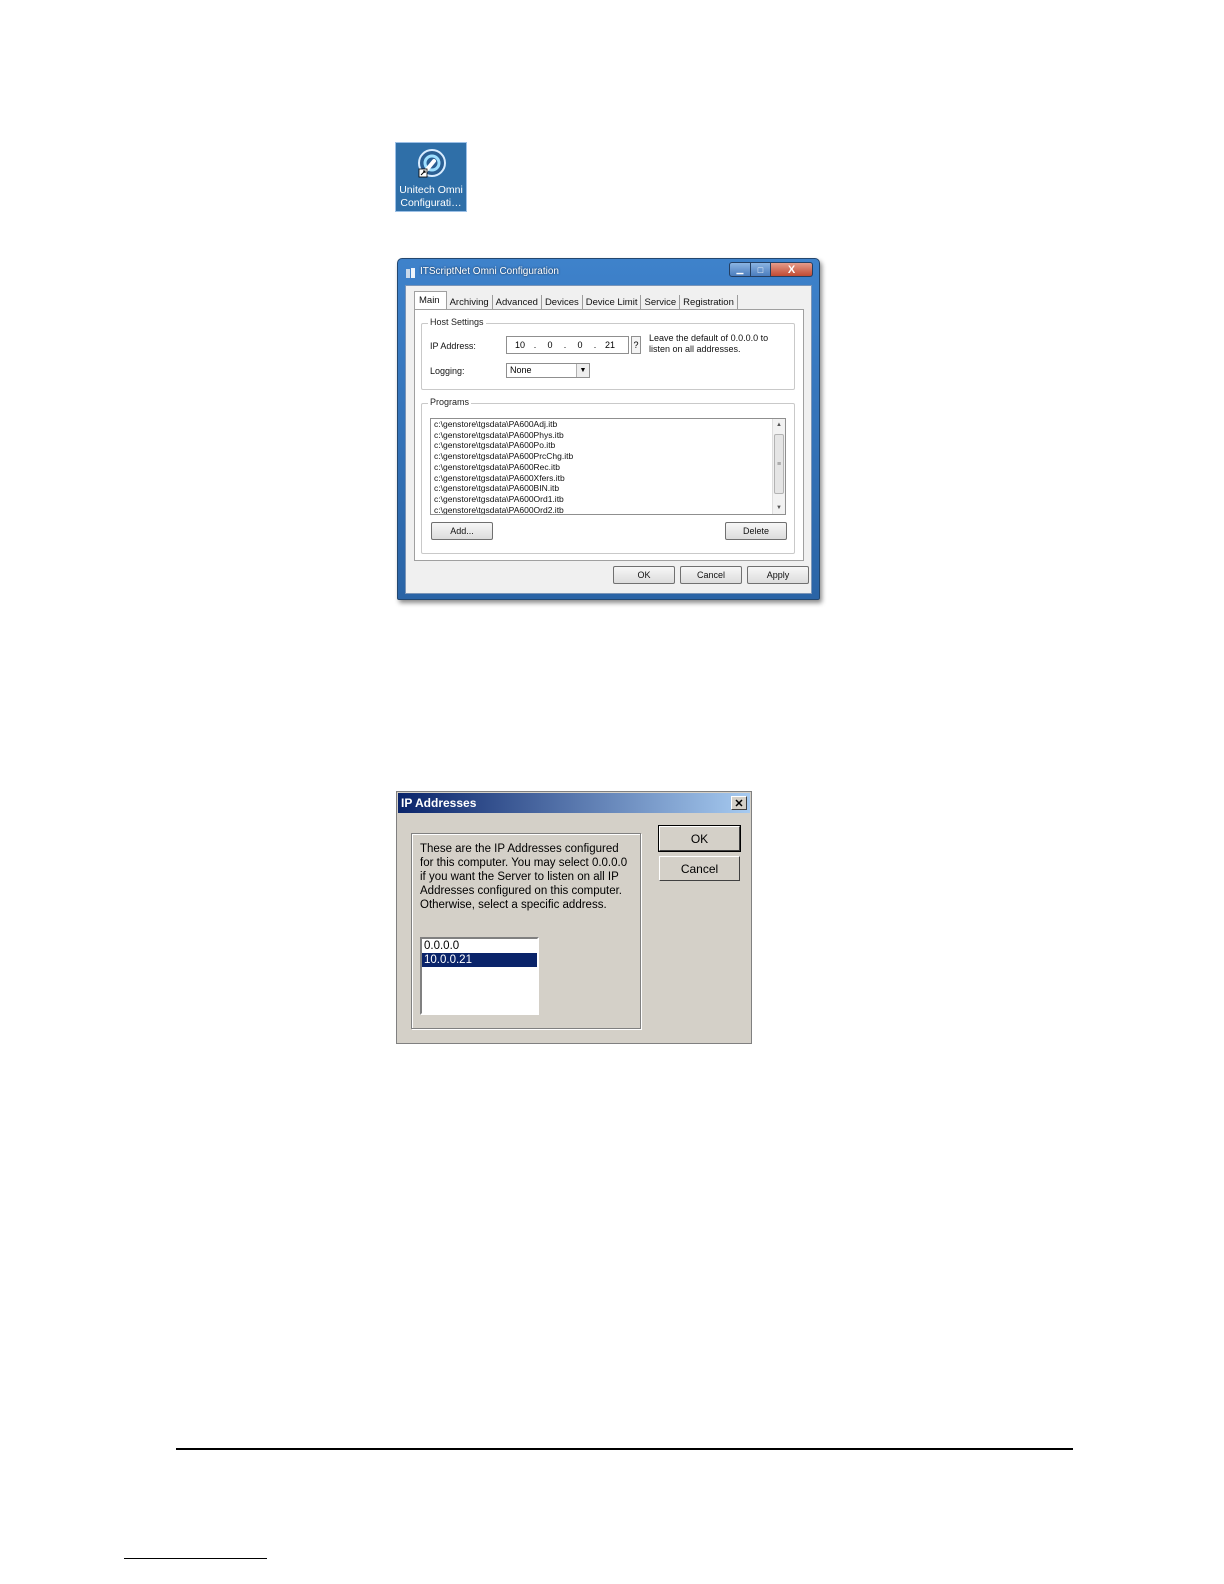 The width and height of the screenshot is (1224, 1584). I want to click on list-item: c:\genstore\tgsdata\PA600Phys.itb, so click(608, 435).